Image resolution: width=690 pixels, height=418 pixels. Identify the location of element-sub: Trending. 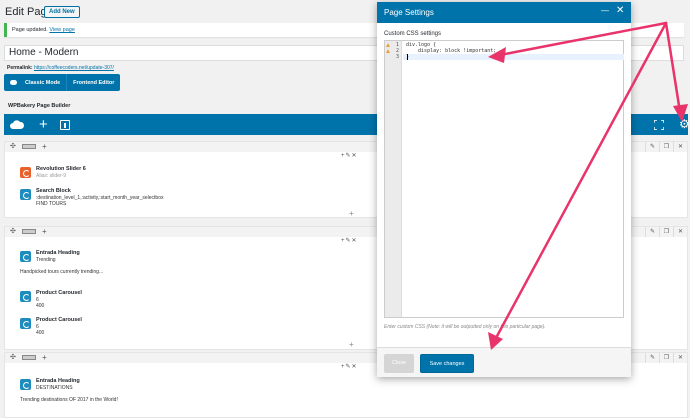
(46, 260).